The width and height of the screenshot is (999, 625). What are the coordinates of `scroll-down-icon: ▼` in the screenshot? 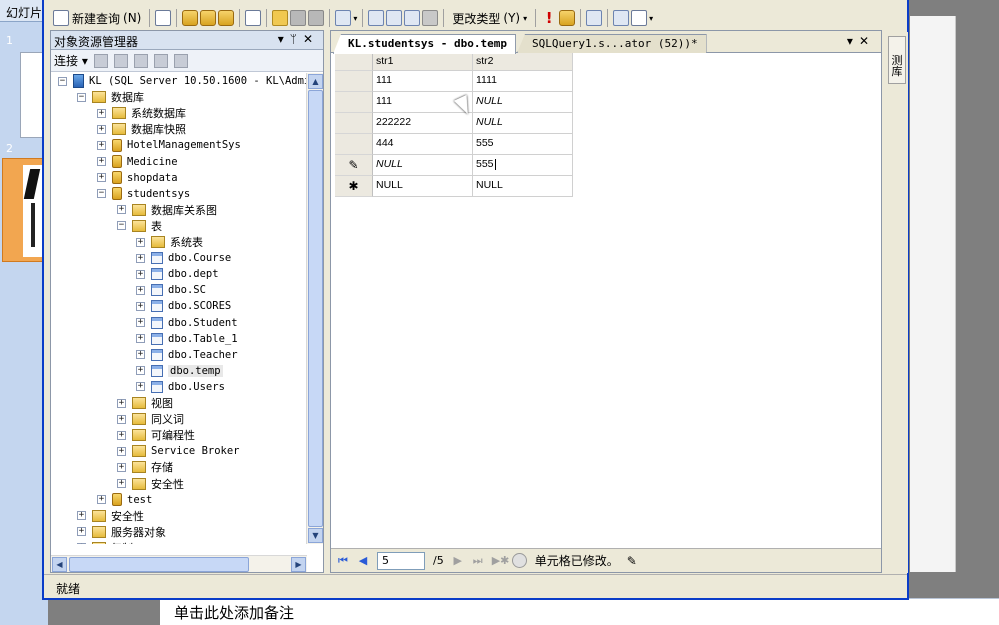 It's located at (315, 535).